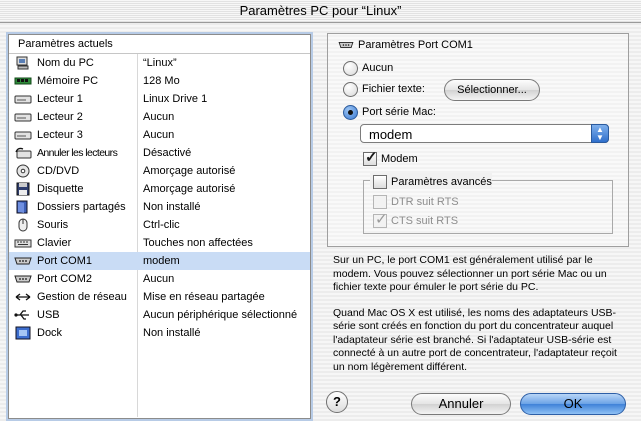 This screenshot has width=641, height=421. What do you see at coordinates (23, 225) in the screenshot?
I see `mouse-icon` at bounding box center [23, 225].